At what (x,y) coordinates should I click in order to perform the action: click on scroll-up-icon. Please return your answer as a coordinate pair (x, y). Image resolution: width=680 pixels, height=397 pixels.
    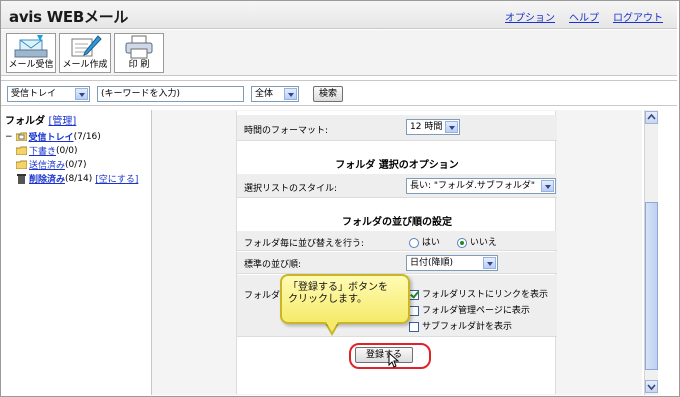
    Looking at the image, I should click on (651, 117).